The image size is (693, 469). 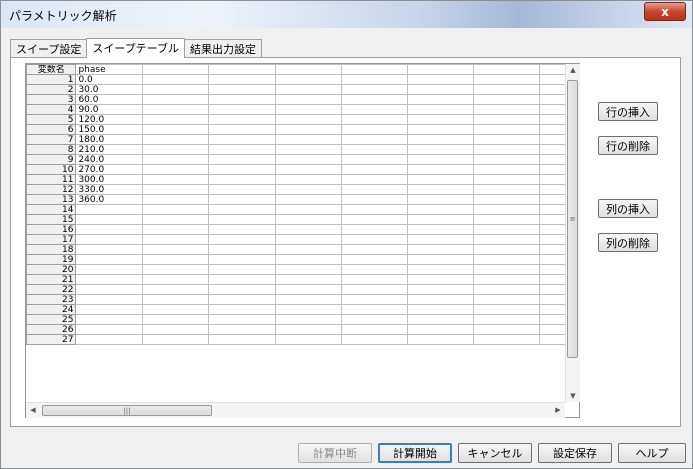 I want to click on phase-value-cell: 300.0, so click(x=109, y=179).